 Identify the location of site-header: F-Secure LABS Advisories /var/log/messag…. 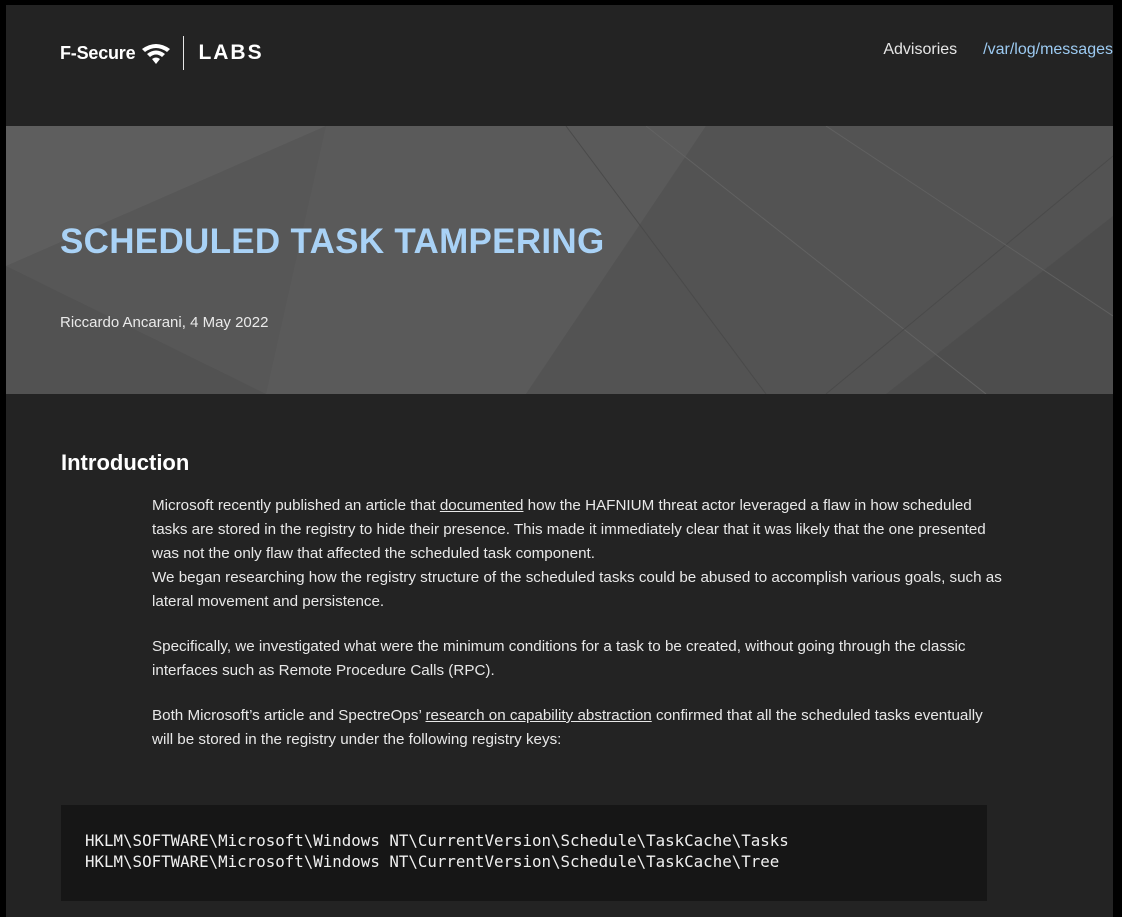
(559, 65).